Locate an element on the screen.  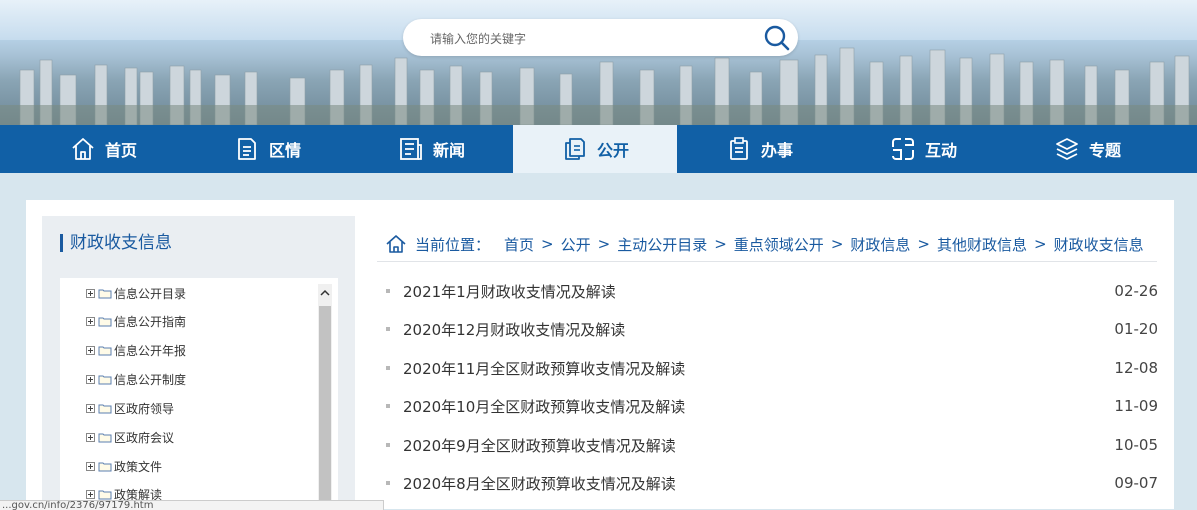
breadcrumb-link: 重点领域公开 is located at coordinates (779, 244).